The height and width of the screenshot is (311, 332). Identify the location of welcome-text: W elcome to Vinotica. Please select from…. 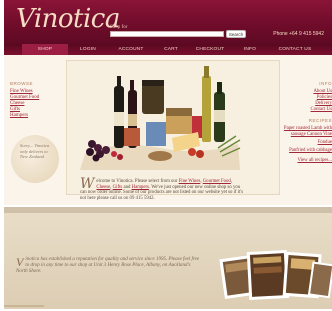
(162, 188).